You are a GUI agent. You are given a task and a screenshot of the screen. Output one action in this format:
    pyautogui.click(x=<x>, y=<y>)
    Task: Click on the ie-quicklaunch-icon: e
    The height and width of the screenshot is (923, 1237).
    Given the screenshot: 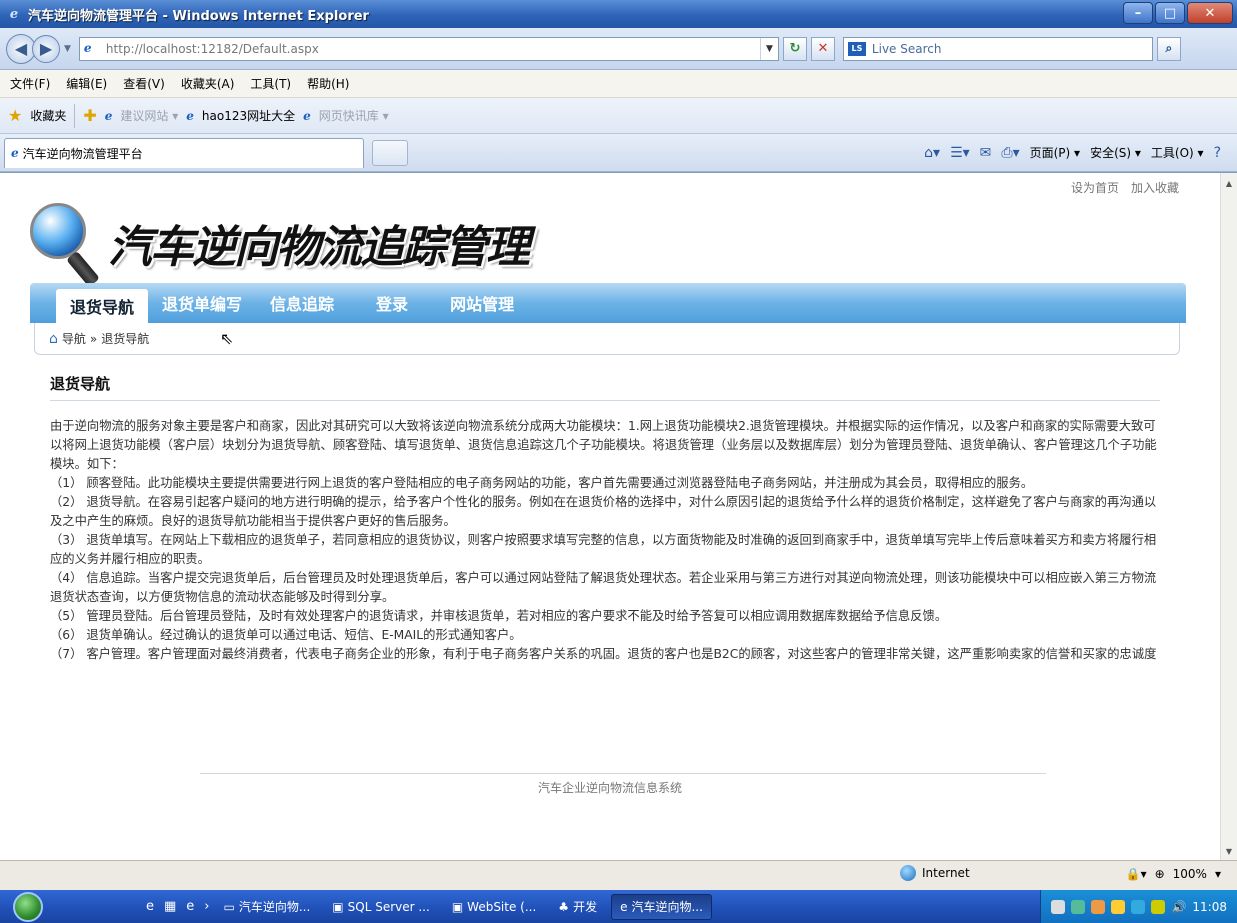 What is the action you would take?
    pyautogui.click(x=150, y=906)
    